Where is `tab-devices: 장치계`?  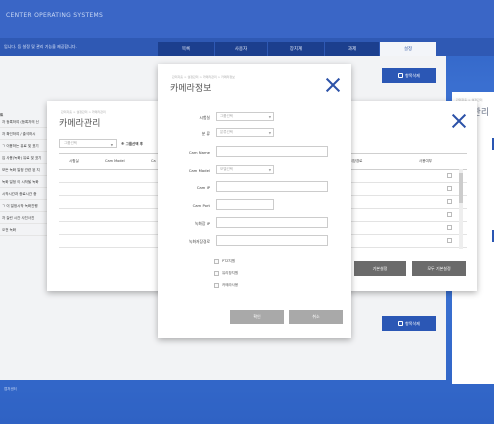
tab-devices: 장치계 is located at coordinates (296, 49).